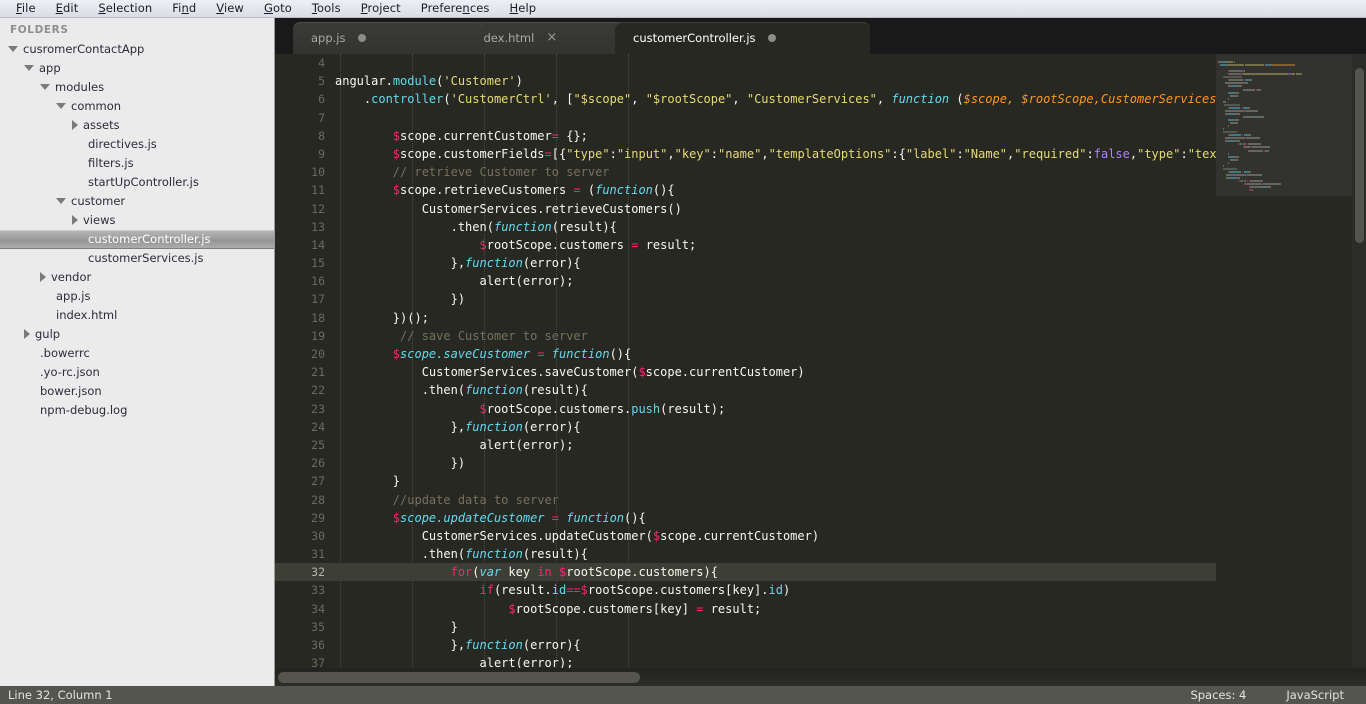 The width and height of the screenshot is (1366, 704). I want to click on code-line: $scope.currentCustomer= {};, so click(850, 136).